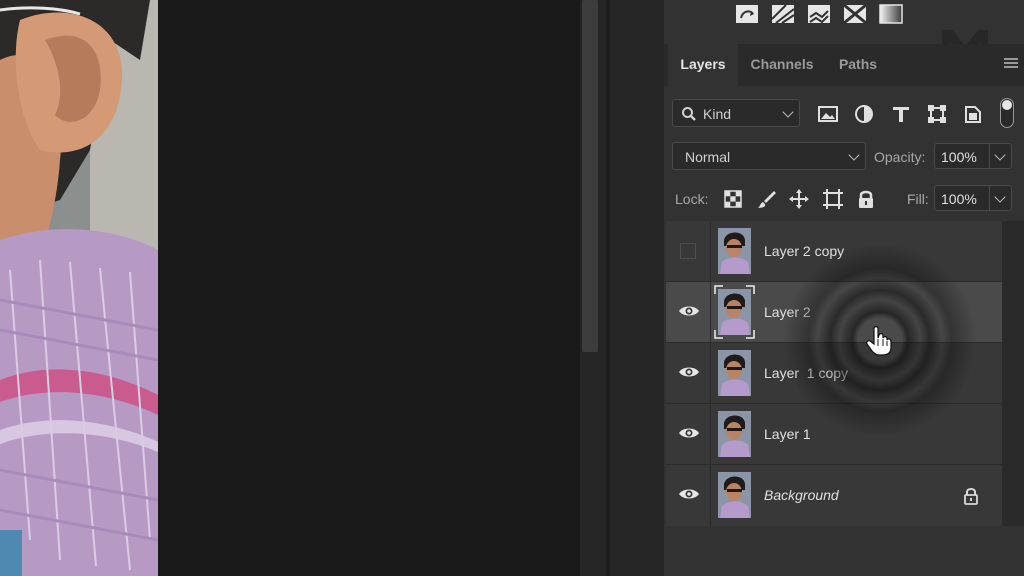  I want to click on layer-row: Layer 1, so click(834, 434).